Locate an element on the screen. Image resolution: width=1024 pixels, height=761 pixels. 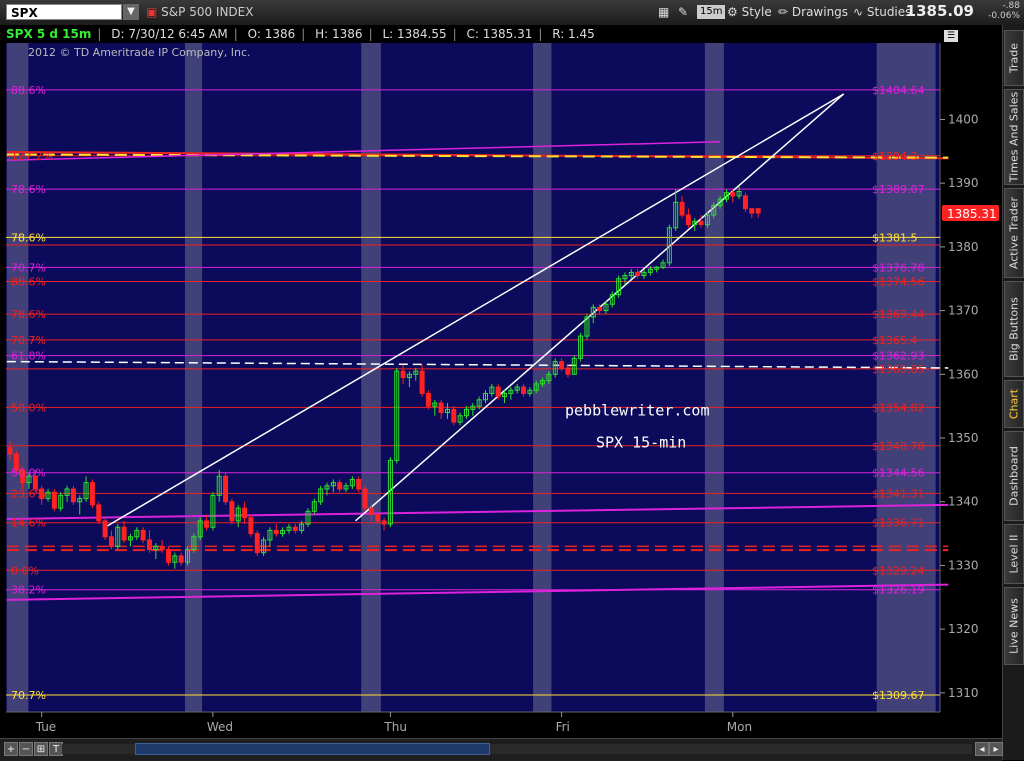
fib-price-label: $1354.82 is located at coordinates (898, 407).